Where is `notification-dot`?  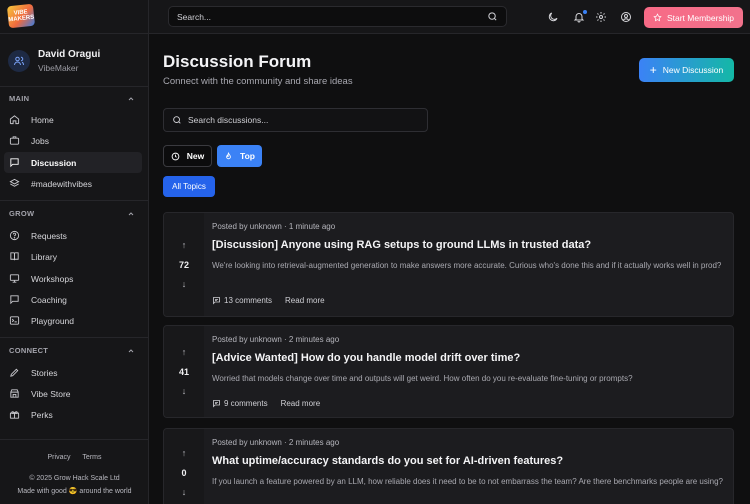
notification-dot is located at coordinates (585, 12).